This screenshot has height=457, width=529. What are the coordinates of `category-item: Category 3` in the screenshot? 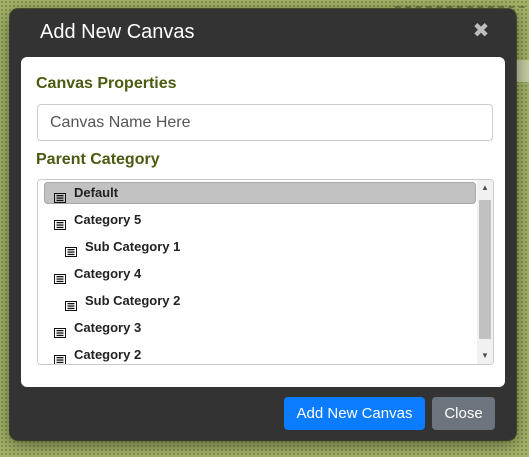 It's located at (92, 328).